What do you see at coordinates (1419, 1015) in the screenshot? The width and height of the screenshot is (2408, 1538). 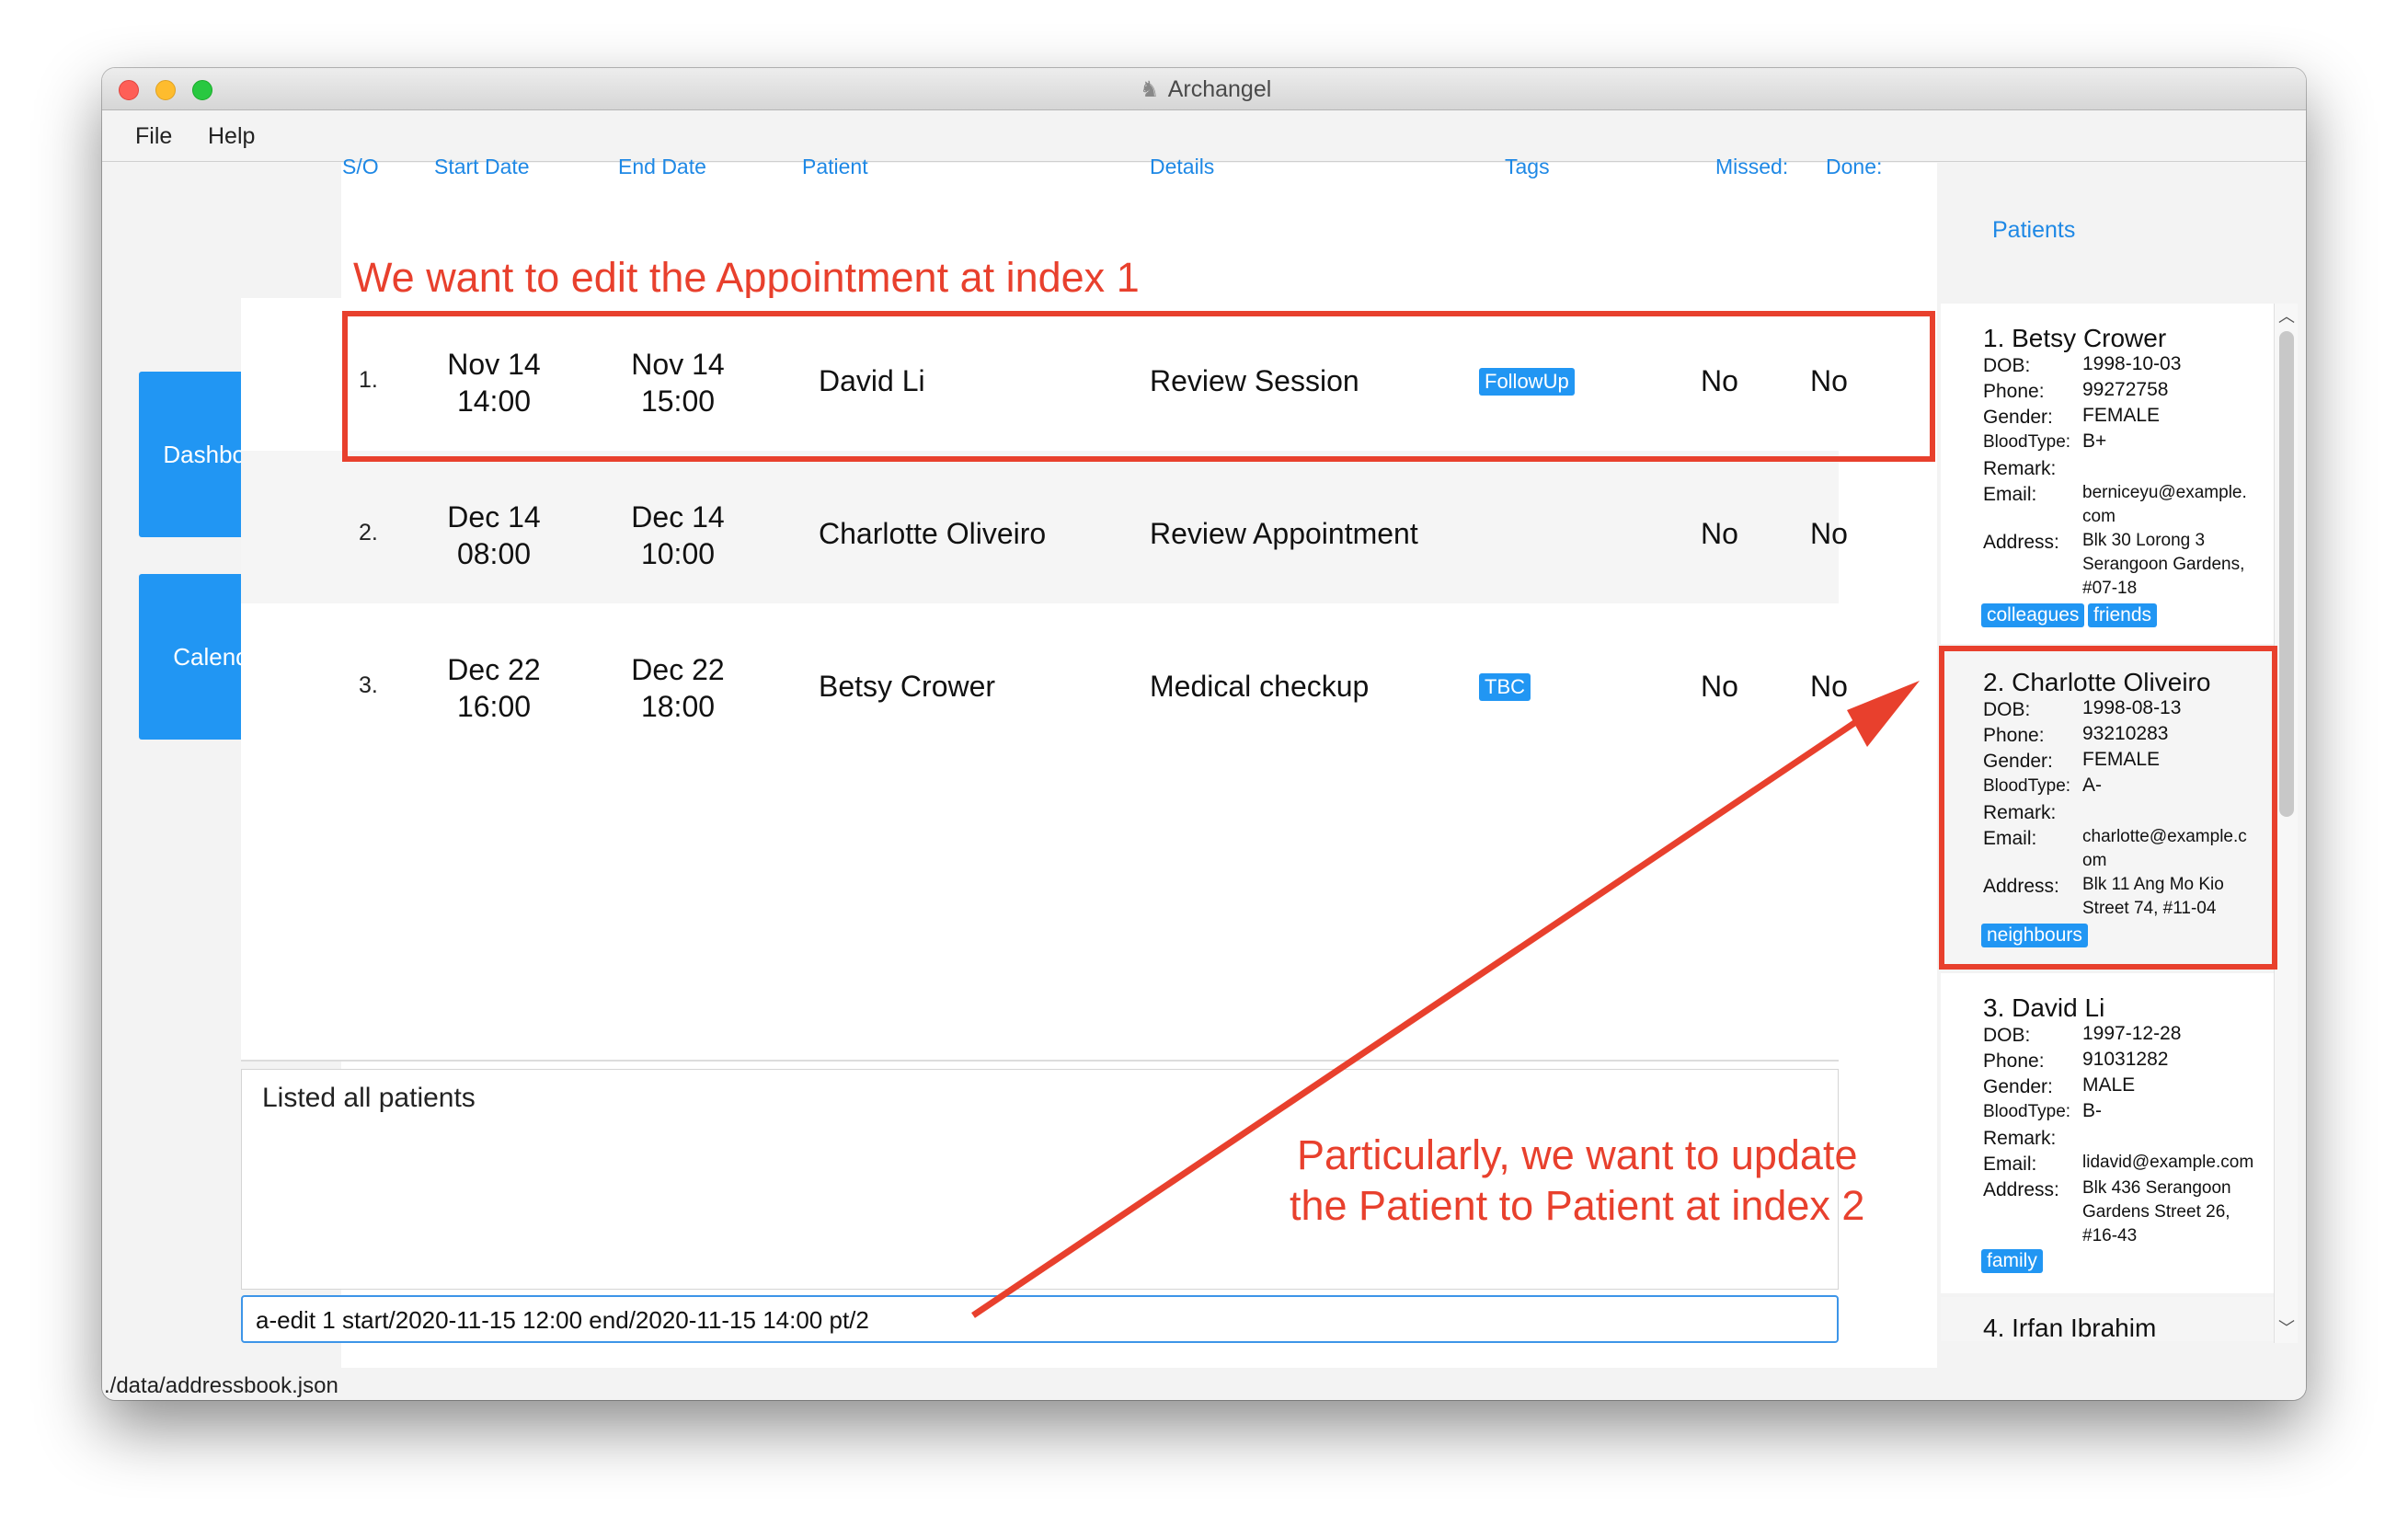 I see `arrow-line` at bounding box center [1419, 1015].